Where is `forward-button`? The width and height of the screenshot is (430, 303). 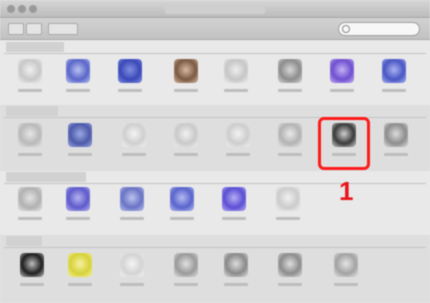 forward-button is located at coordinates (34, 29).